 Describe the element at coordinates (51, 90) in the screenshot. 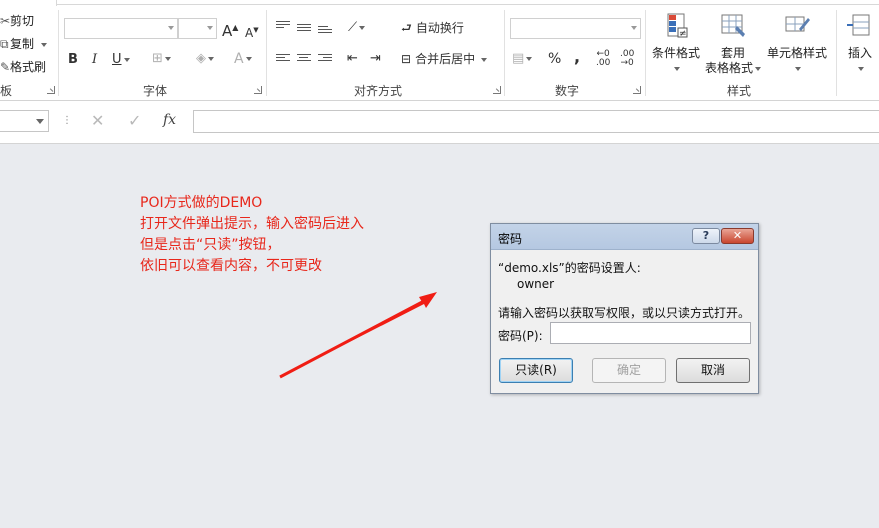

I see `clipboard-launcher-icon` at that location.